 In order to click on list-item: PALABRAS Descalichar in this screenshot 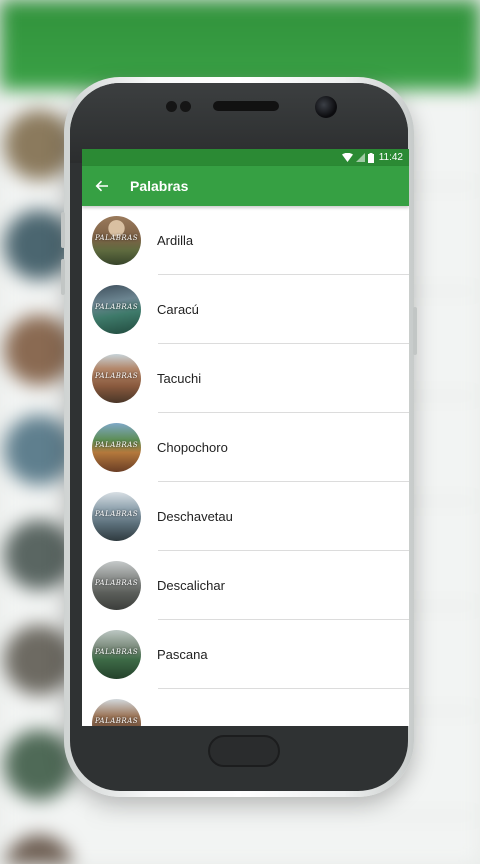, I will do `click(245, 585)`.